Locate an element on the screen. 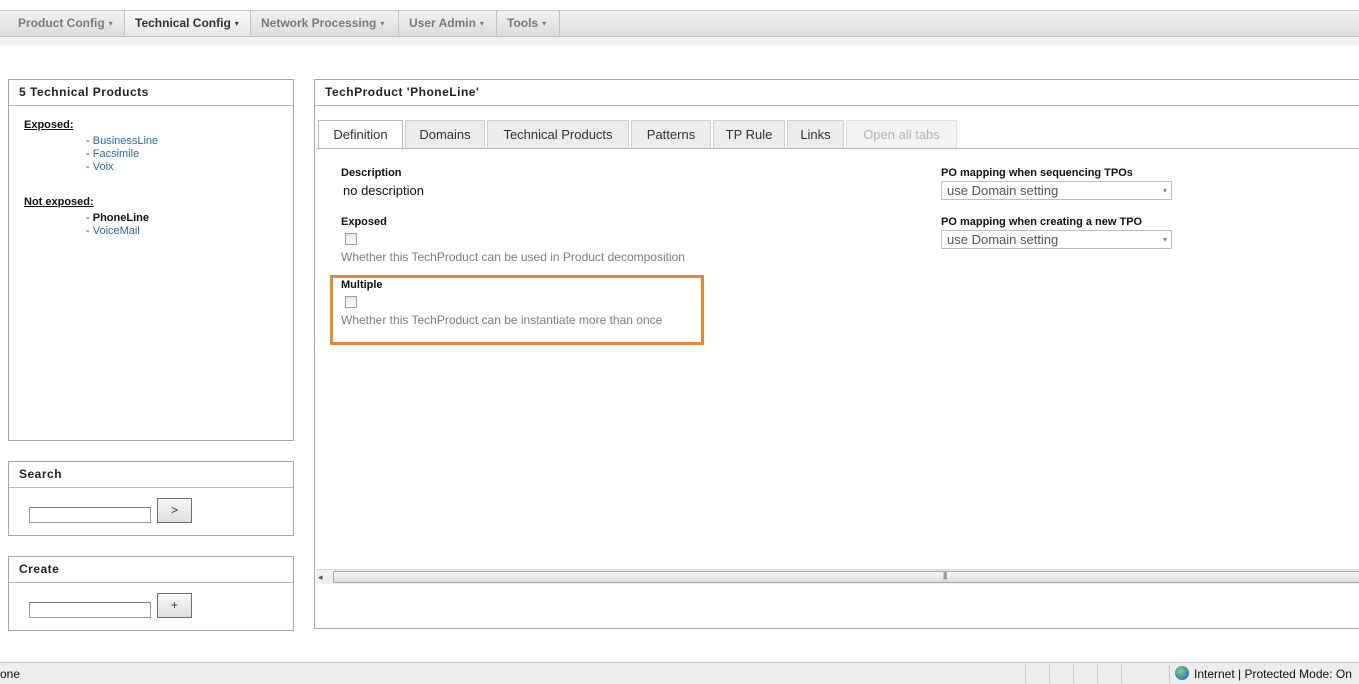 The width and height of the screenshot is (1359, 684). list-item: - PhoneLine is located at coordinates (117, 218).